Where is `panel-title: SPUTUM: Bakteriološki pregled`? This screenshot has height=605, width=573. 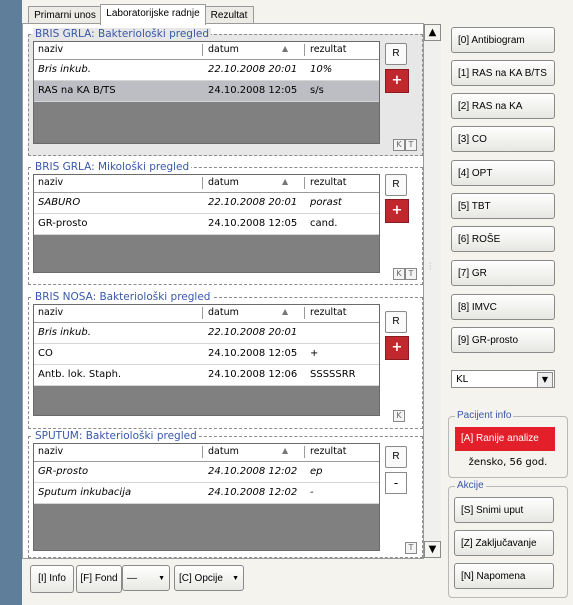 panel-title: SPUTUM: Bakteriološki pregled is located at coordinates (116, 436).